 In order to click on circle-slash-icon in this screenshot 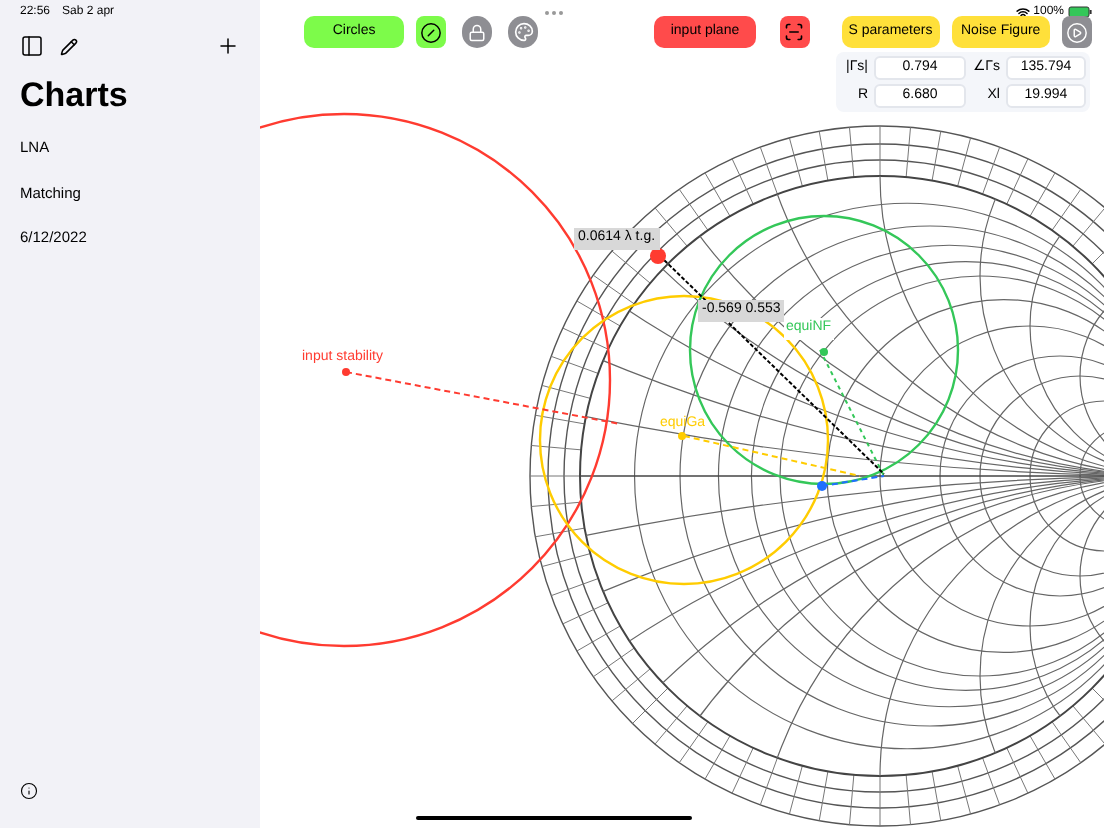, I will do `click(431, 32)`.